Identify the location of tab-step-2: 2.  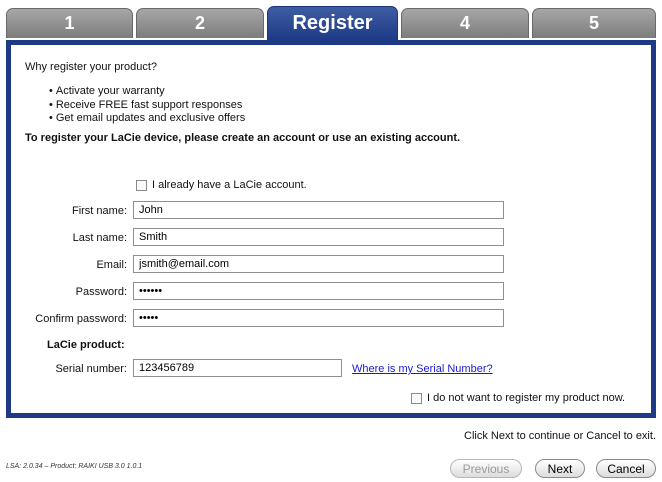
(200, 23).